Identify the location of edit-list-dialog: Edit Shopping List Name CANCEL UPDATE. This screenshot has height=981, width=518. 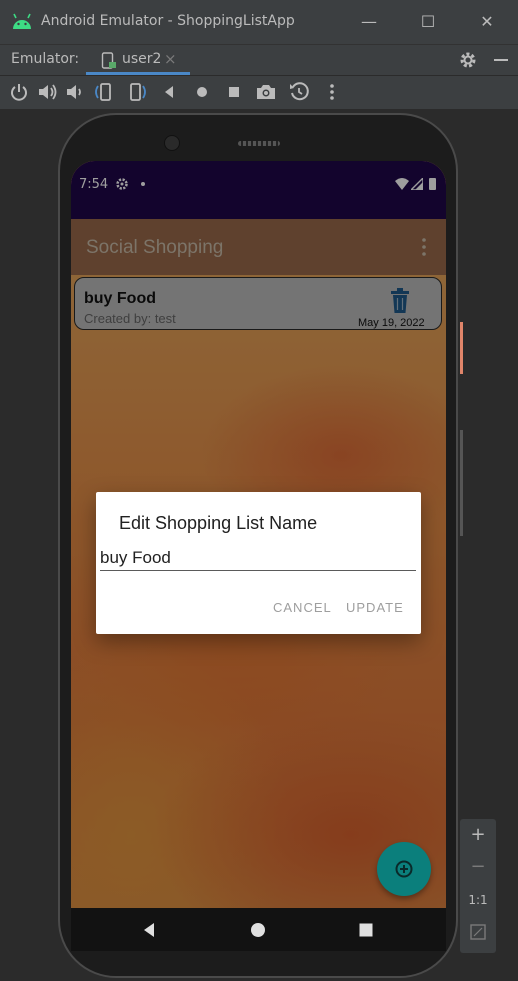
(258, 563).